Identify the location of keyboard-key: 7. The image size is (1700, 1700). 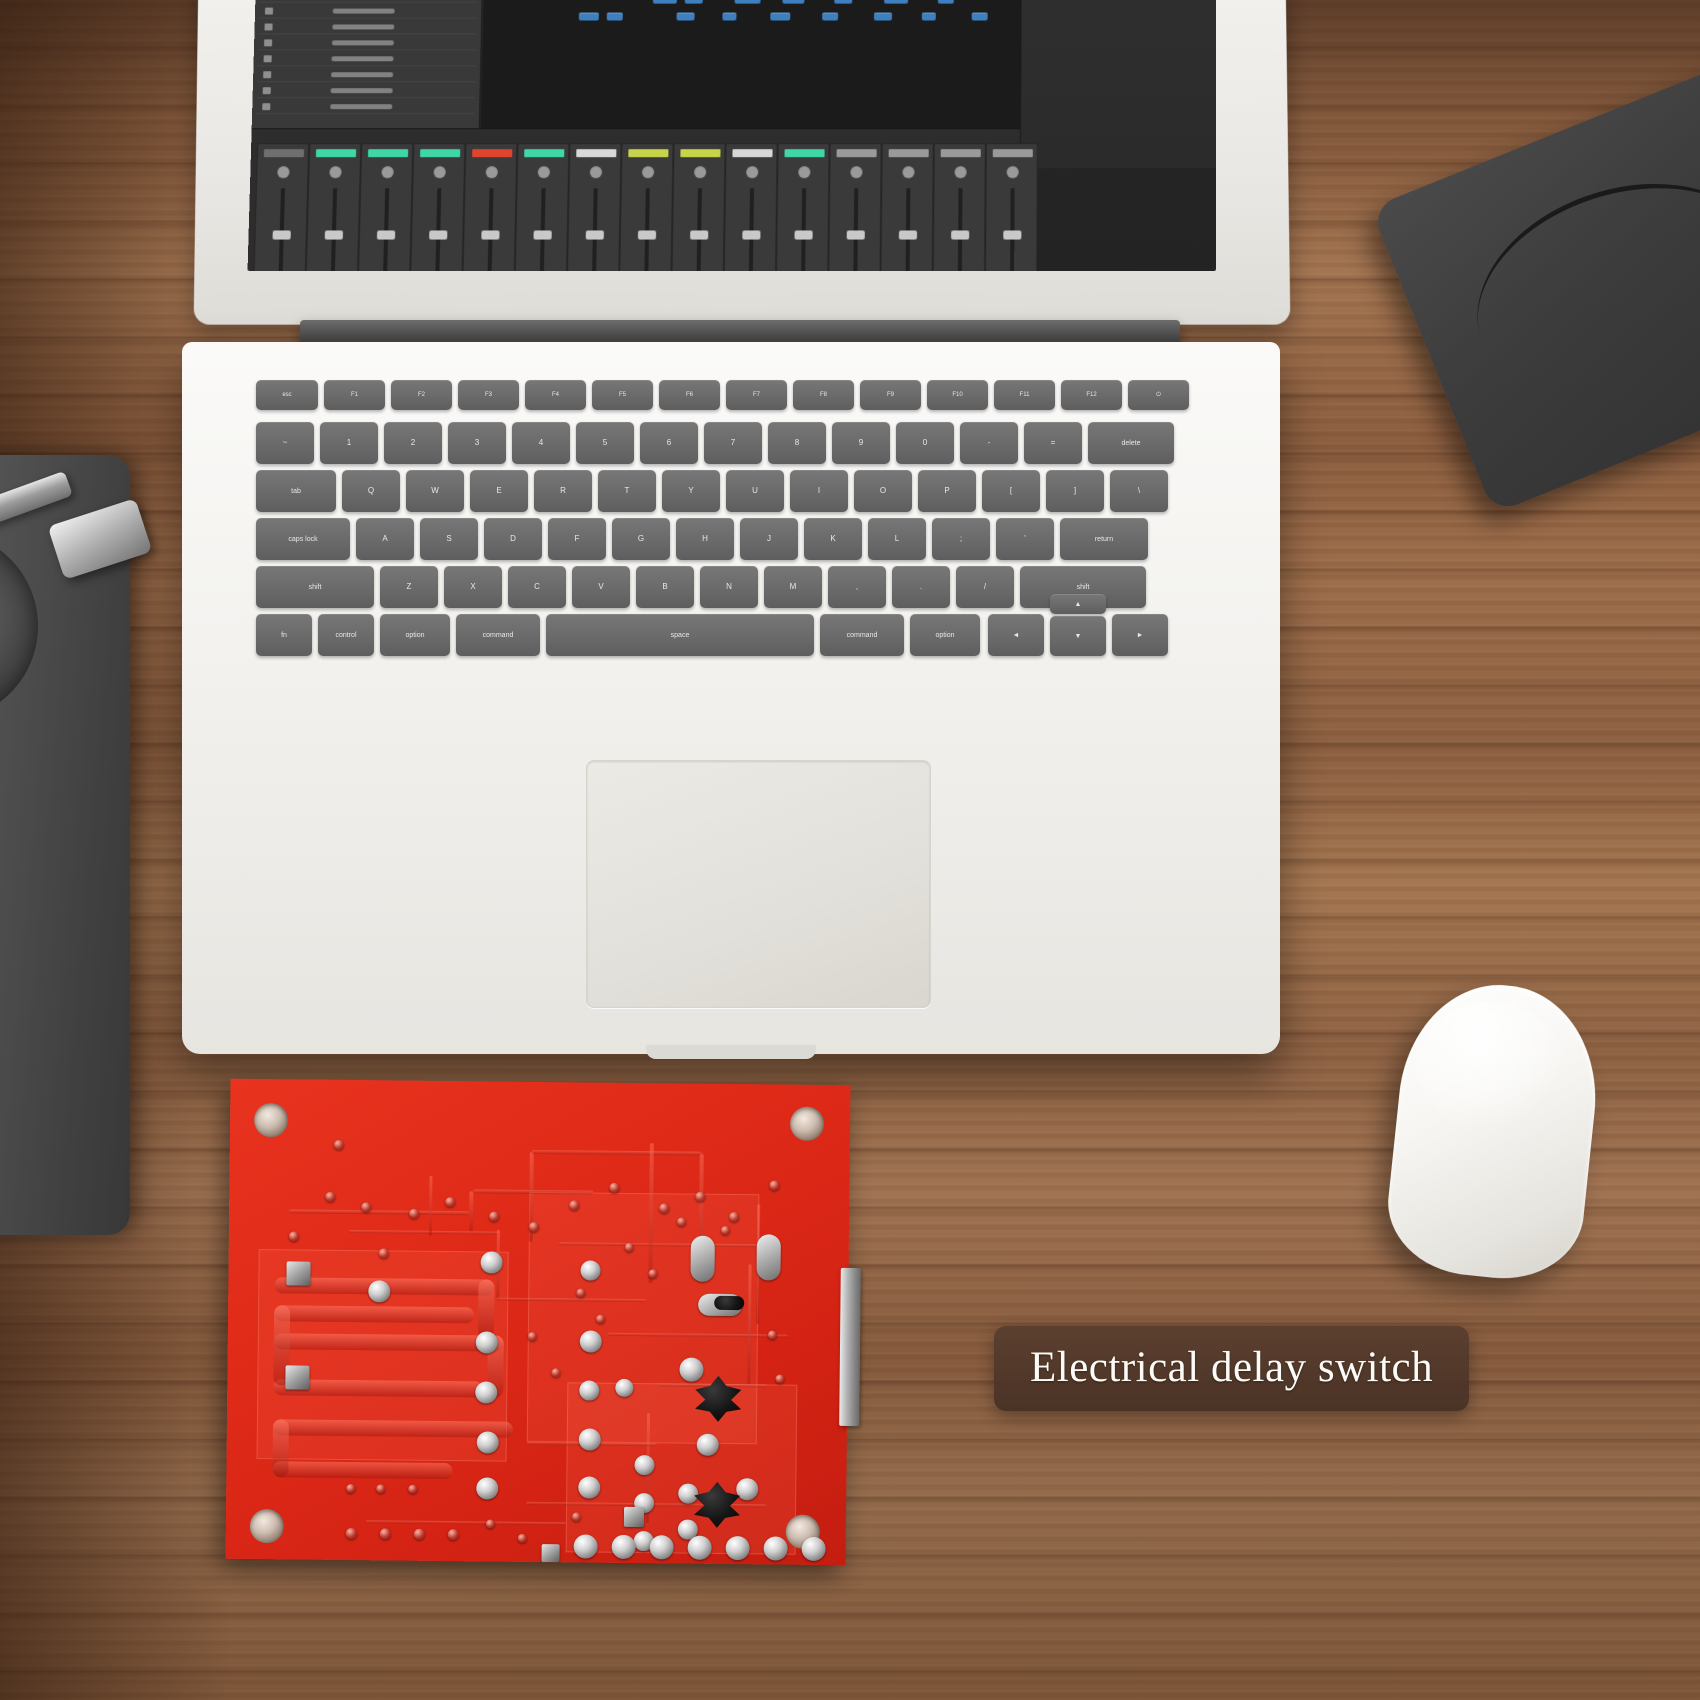
(733, 443).